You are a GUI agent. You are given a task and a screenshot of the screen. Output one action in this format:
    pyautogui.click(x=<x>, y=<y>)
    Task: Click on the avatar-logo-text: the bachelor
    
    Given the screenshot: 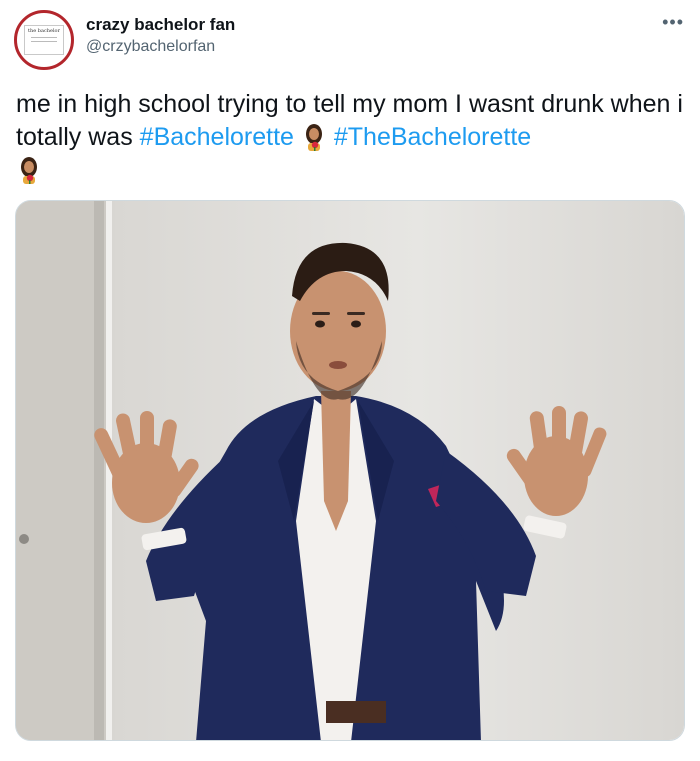 What is the action you would take?
    pyautogui.click(x=44, y=31)
    